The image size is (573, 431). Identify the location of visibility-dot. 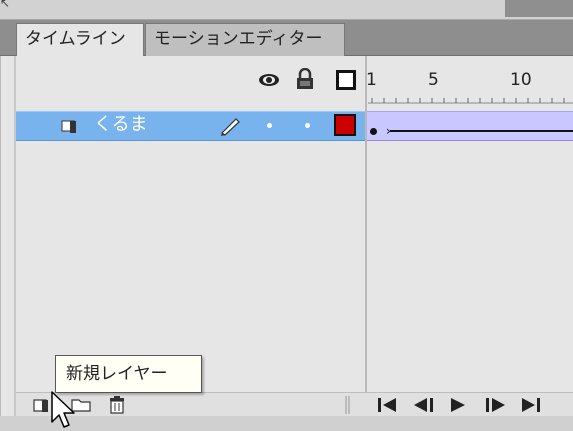
(269, 125).